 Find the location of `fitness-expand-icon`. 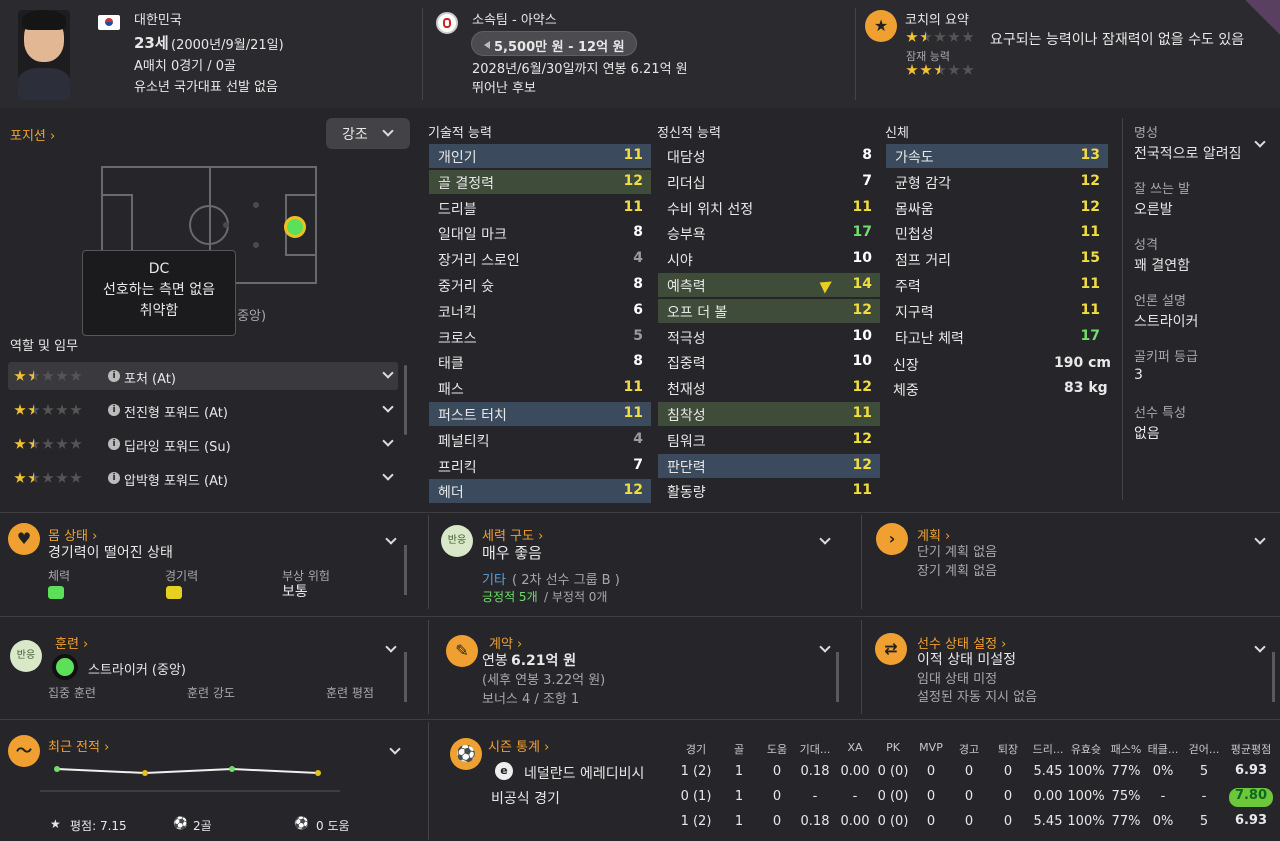

fitness-expand-icon is located at coordinates (391, 539).